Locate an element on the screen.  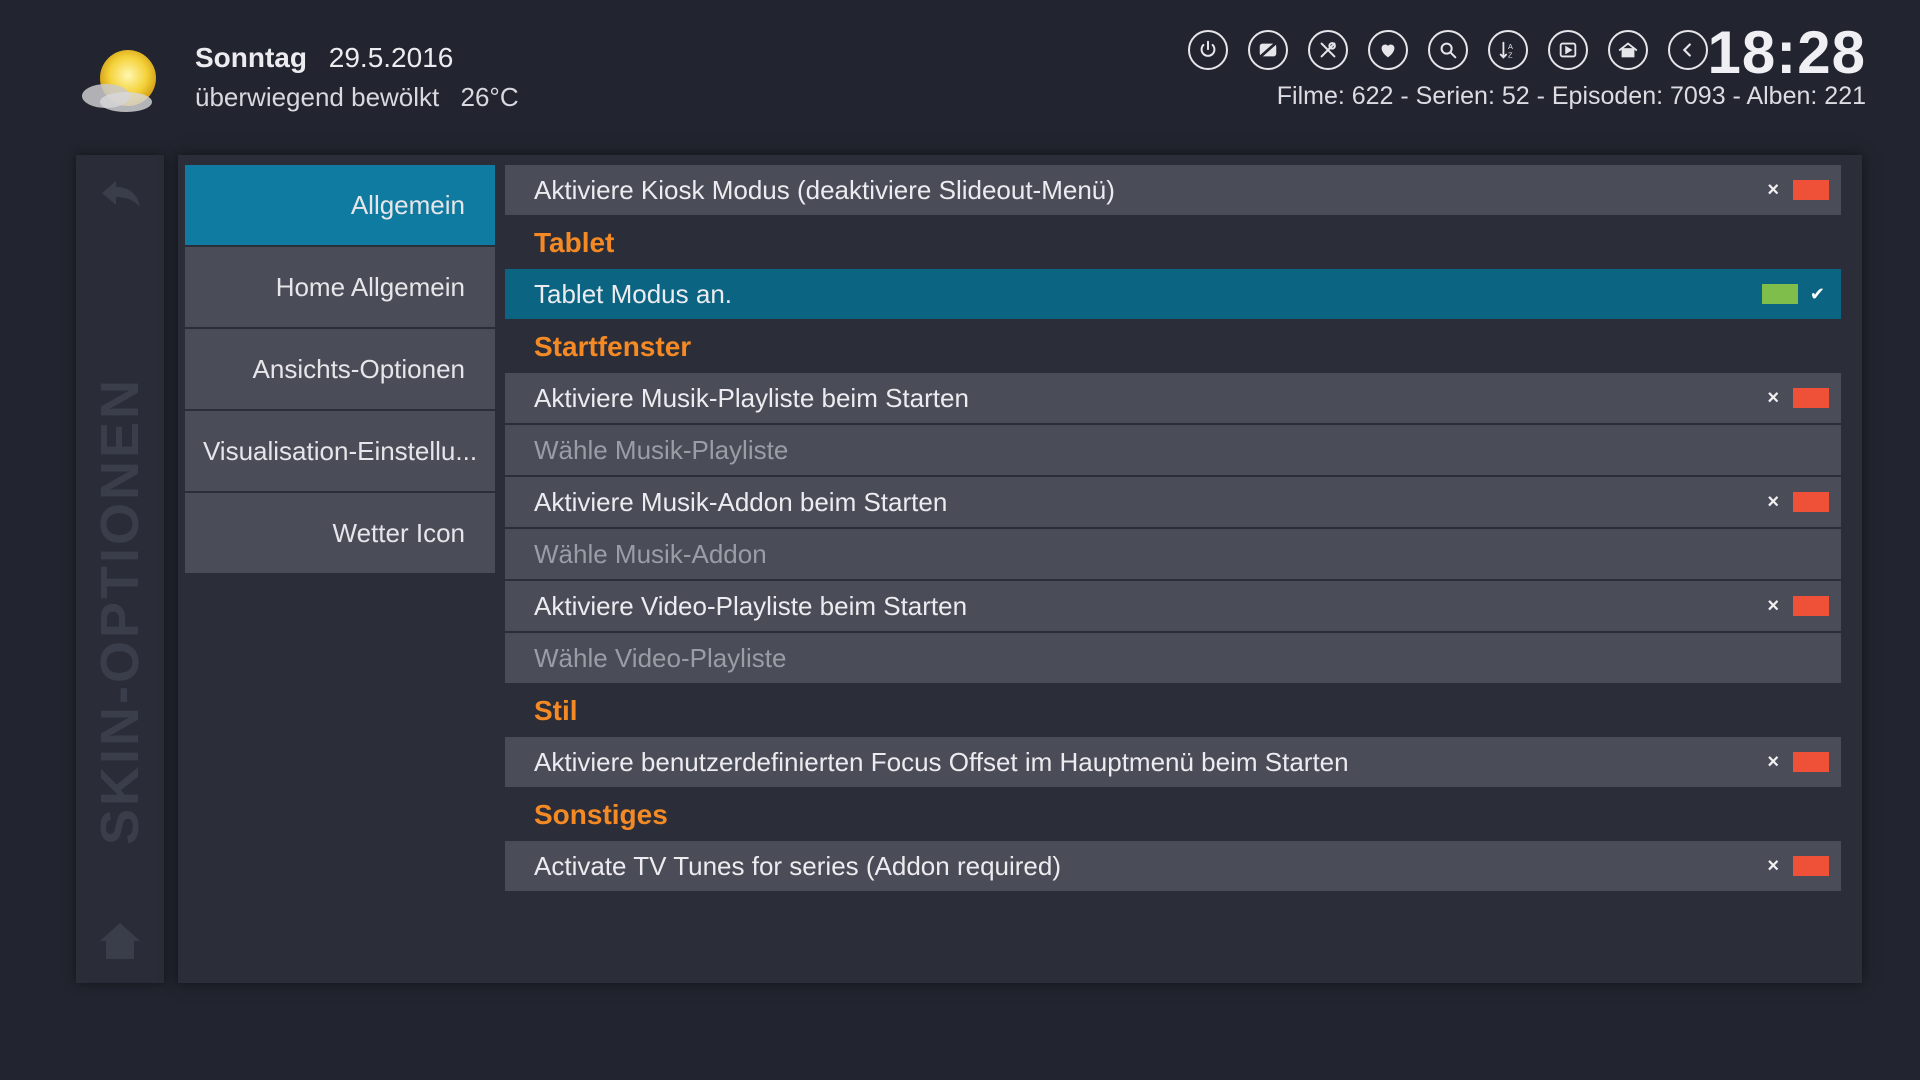
side-strip: SKIN-OPTIONEN is located at coordinates (120, 569).